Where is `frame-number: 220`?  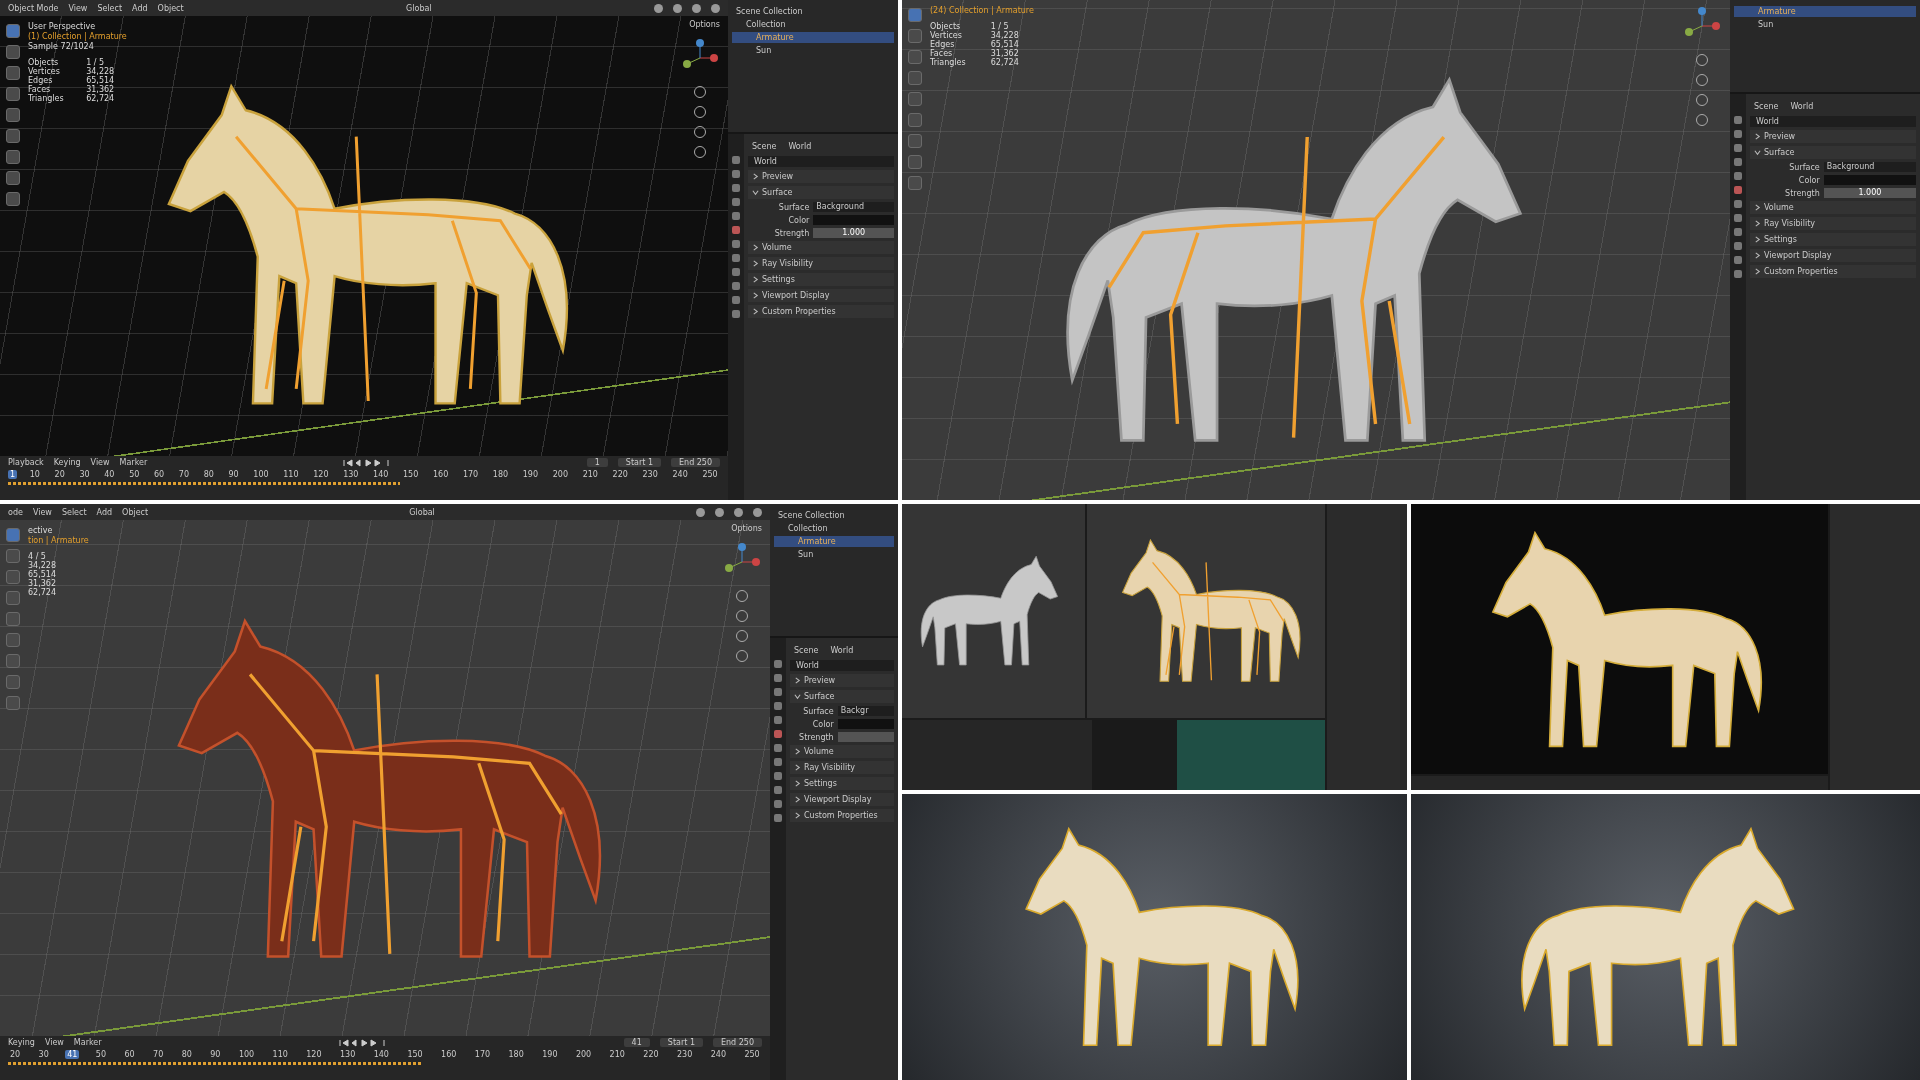
frame-number: 220 is located at coordinates (651, 1054).